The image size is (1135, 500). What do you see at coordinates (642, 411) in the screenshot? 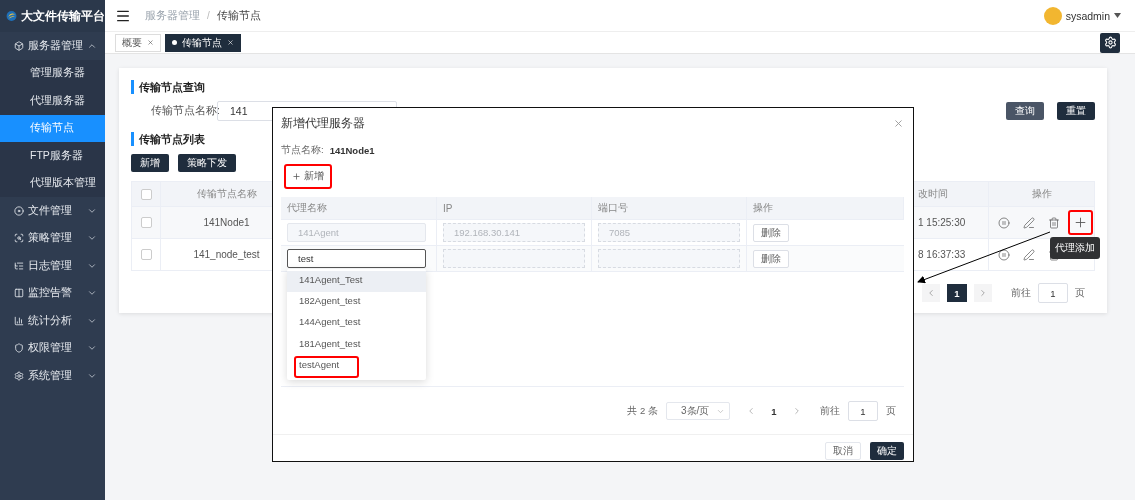
I see `total-count: 共 2 条` at bounding box center [642, 411].